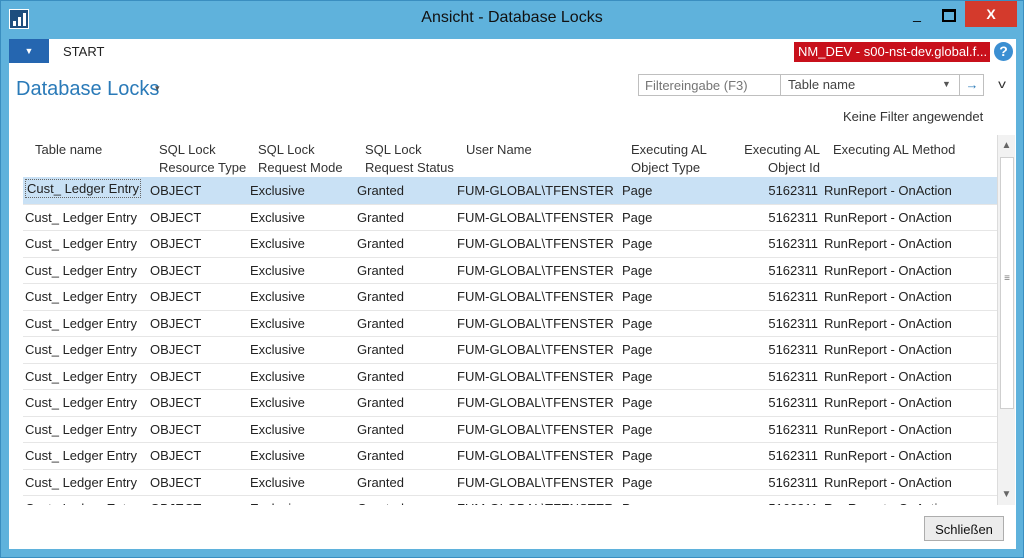 This screenshot has height=558, width=1024. I want to click on application-menu-button: ▼, so click(29, 51).